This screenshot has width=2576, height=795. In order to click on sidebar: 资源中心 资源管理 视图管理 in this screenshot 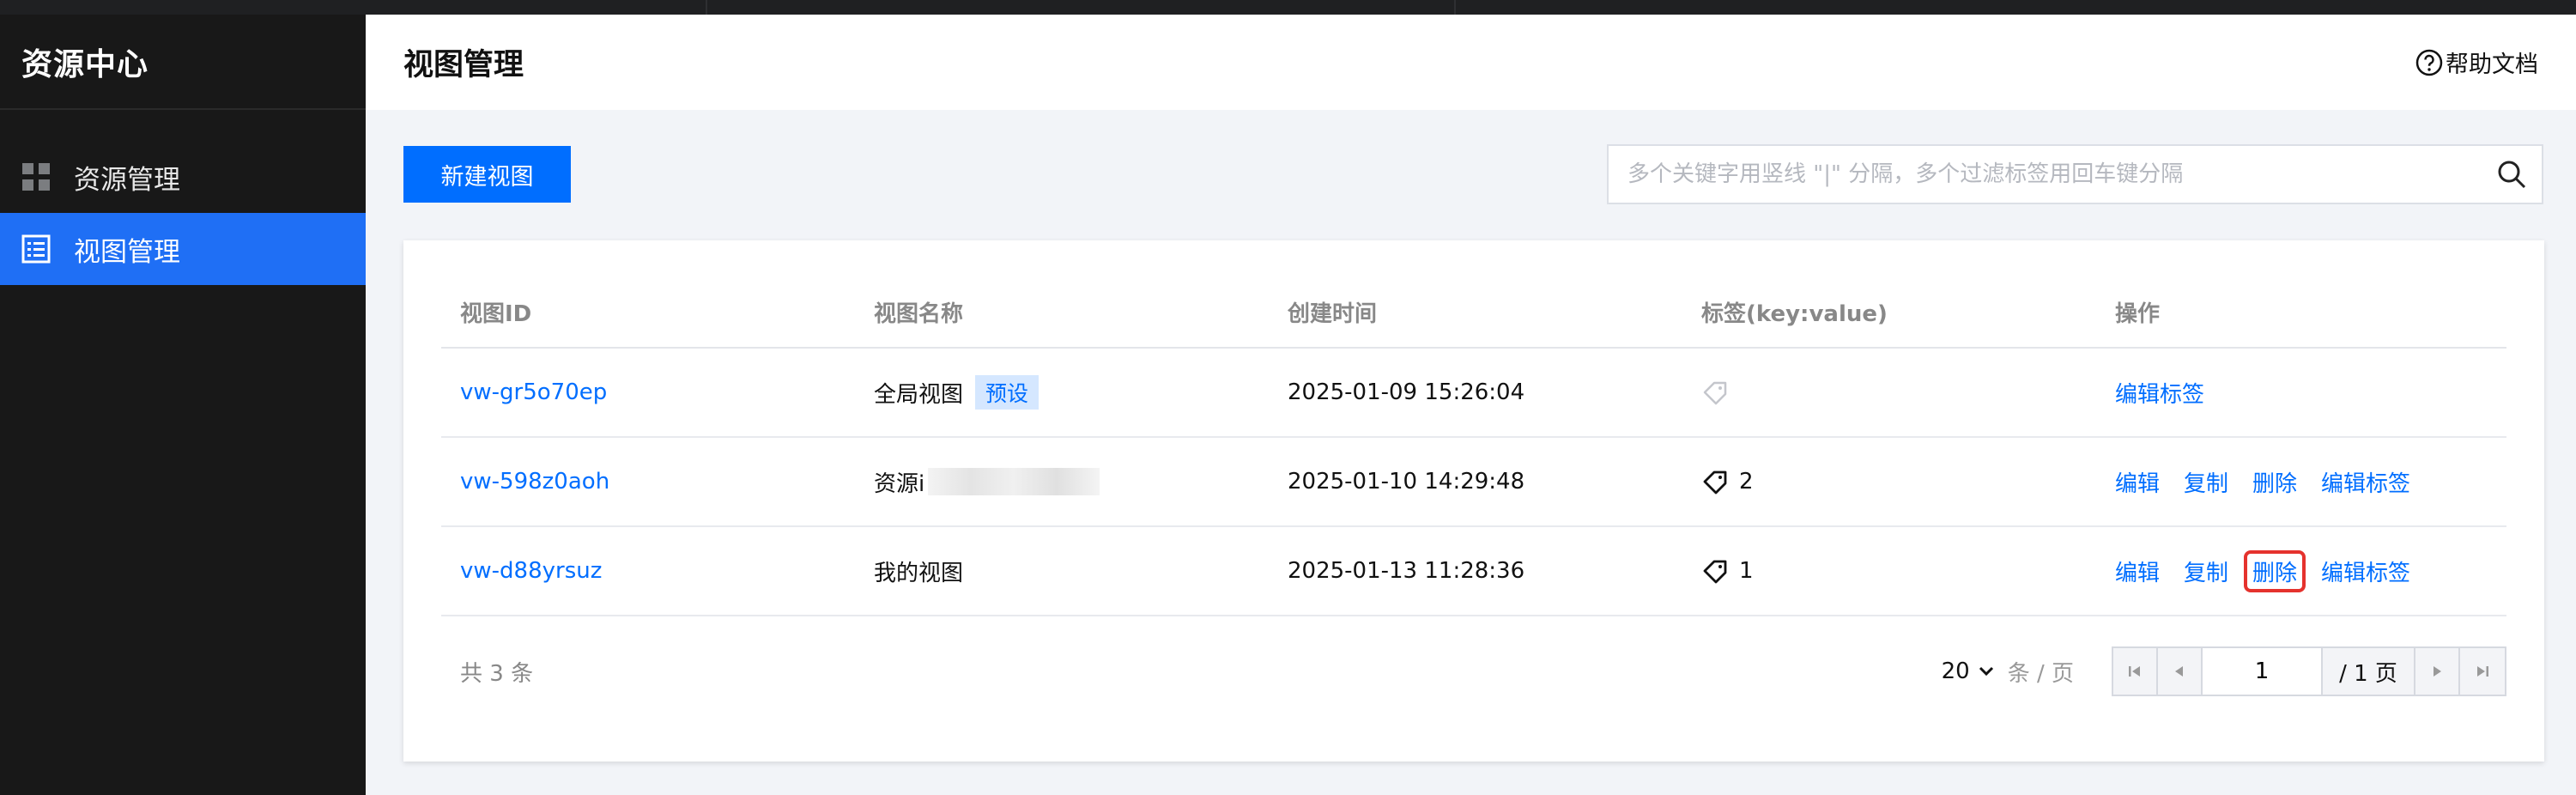, I will do `click(183, 405)`.